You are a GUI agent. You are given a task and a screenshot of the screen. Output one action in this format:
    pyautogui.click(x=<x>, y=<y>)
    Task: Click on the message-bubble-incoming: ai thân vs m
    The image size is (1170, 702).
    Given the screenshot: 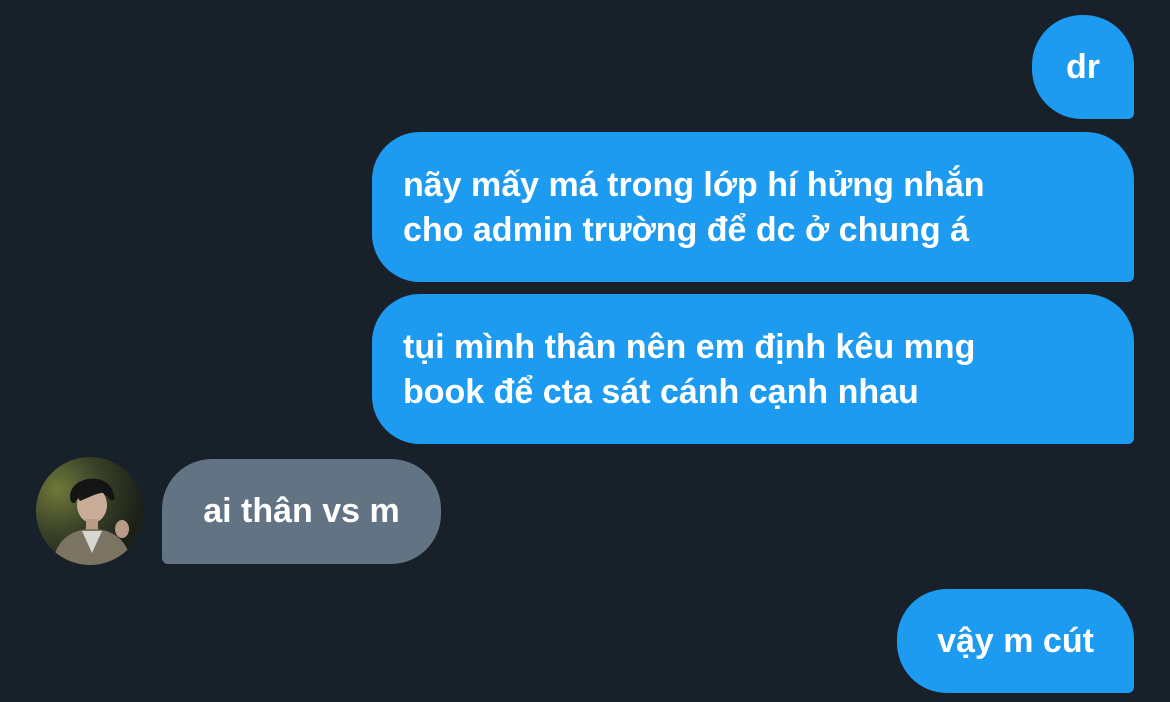 What is the action you would take?
    pyautogui.click(x=301, y=511)
    